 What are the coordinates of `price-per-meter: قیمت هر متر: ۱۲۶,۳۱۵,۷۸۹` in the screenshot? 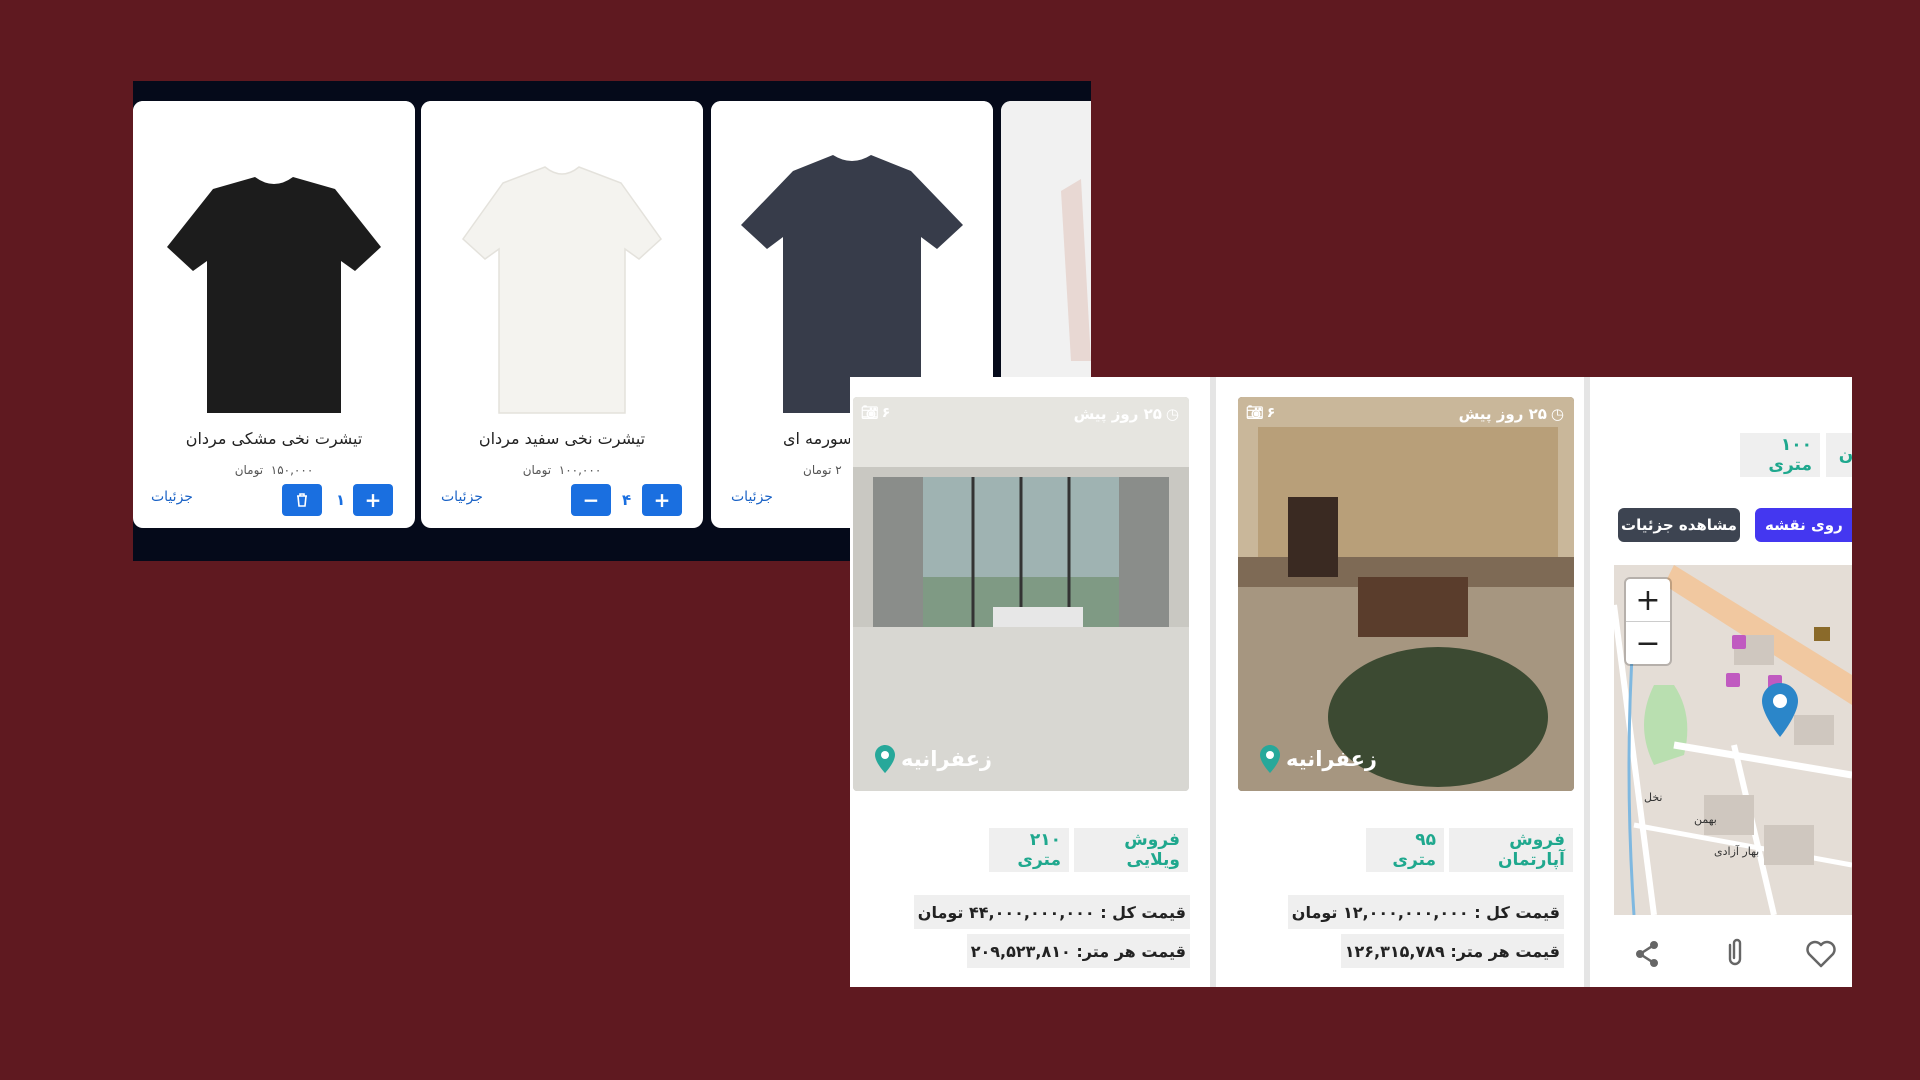 It's located at (1452, 951).